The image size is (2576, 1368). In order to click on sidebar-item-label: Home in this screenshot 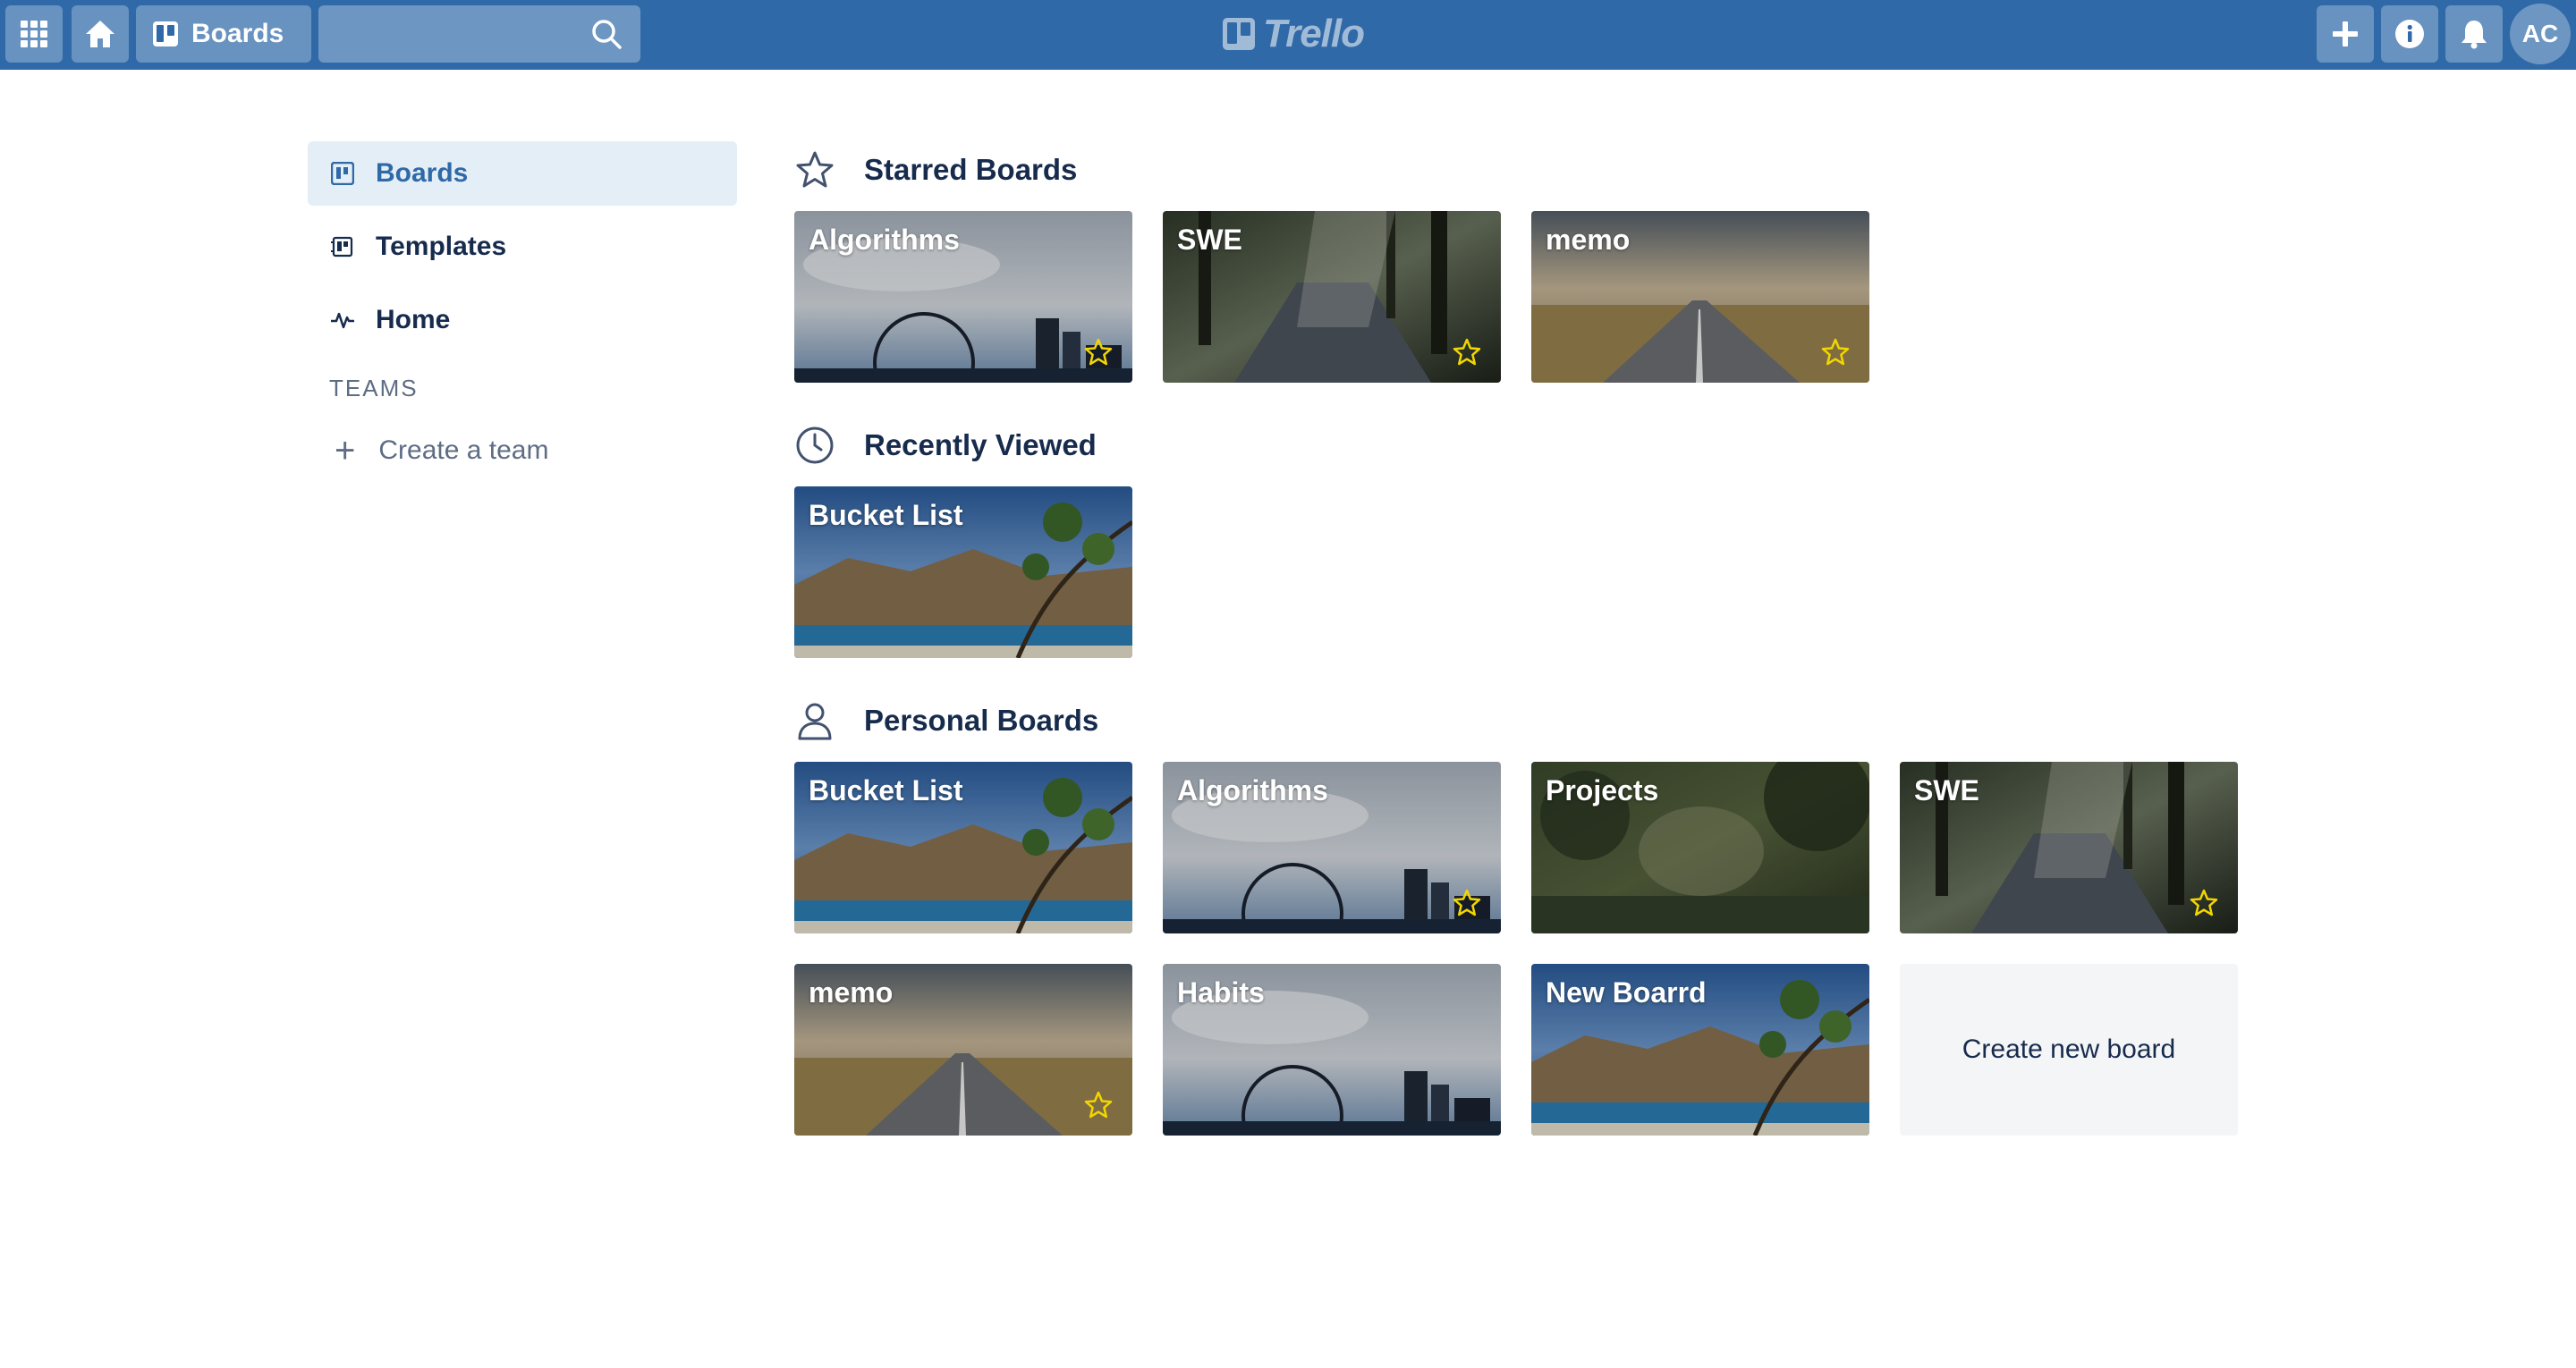, I will do `click(413, 319)`.